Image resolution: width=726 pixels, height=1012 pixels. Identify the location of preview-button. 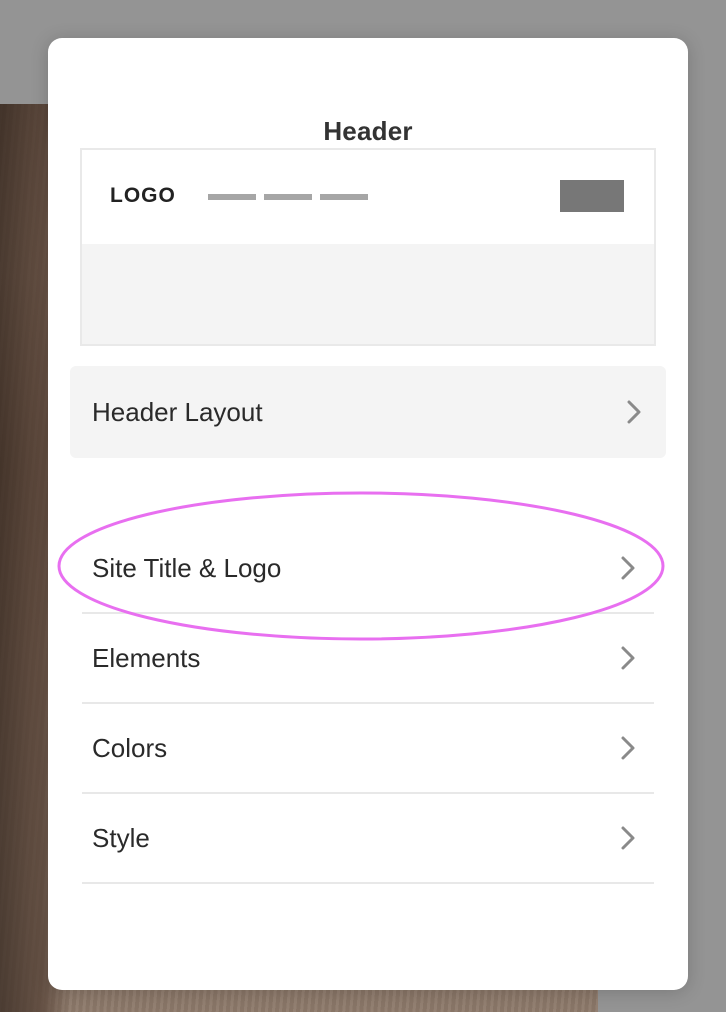
(592, 196).